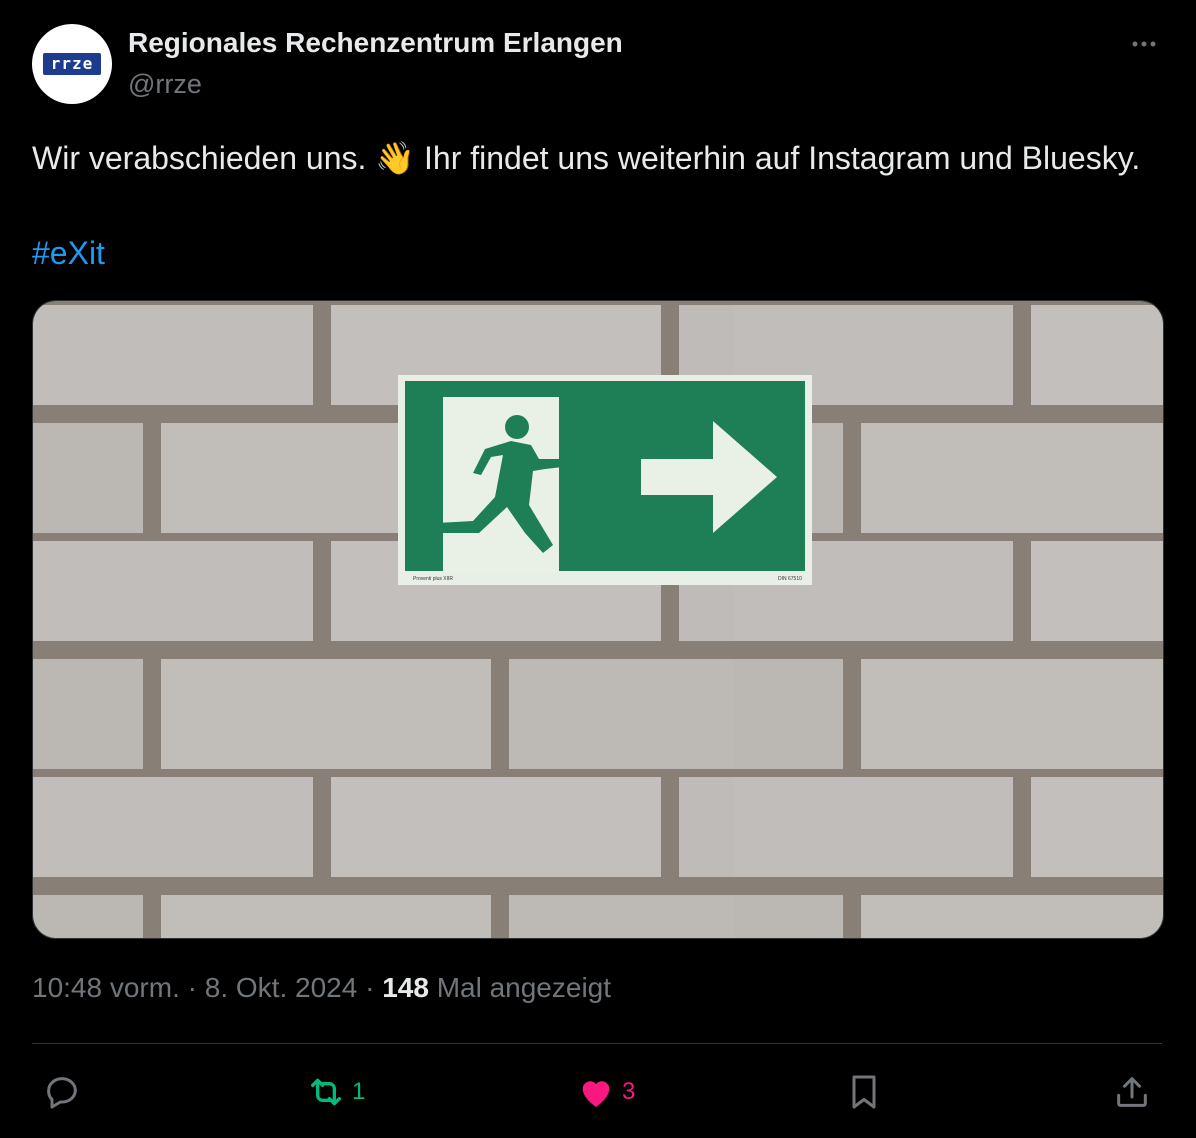  What do you see at coordinates (326, 1092) in the screenshot?
I see `retweet-icon` at bounding box center [326, 1092].